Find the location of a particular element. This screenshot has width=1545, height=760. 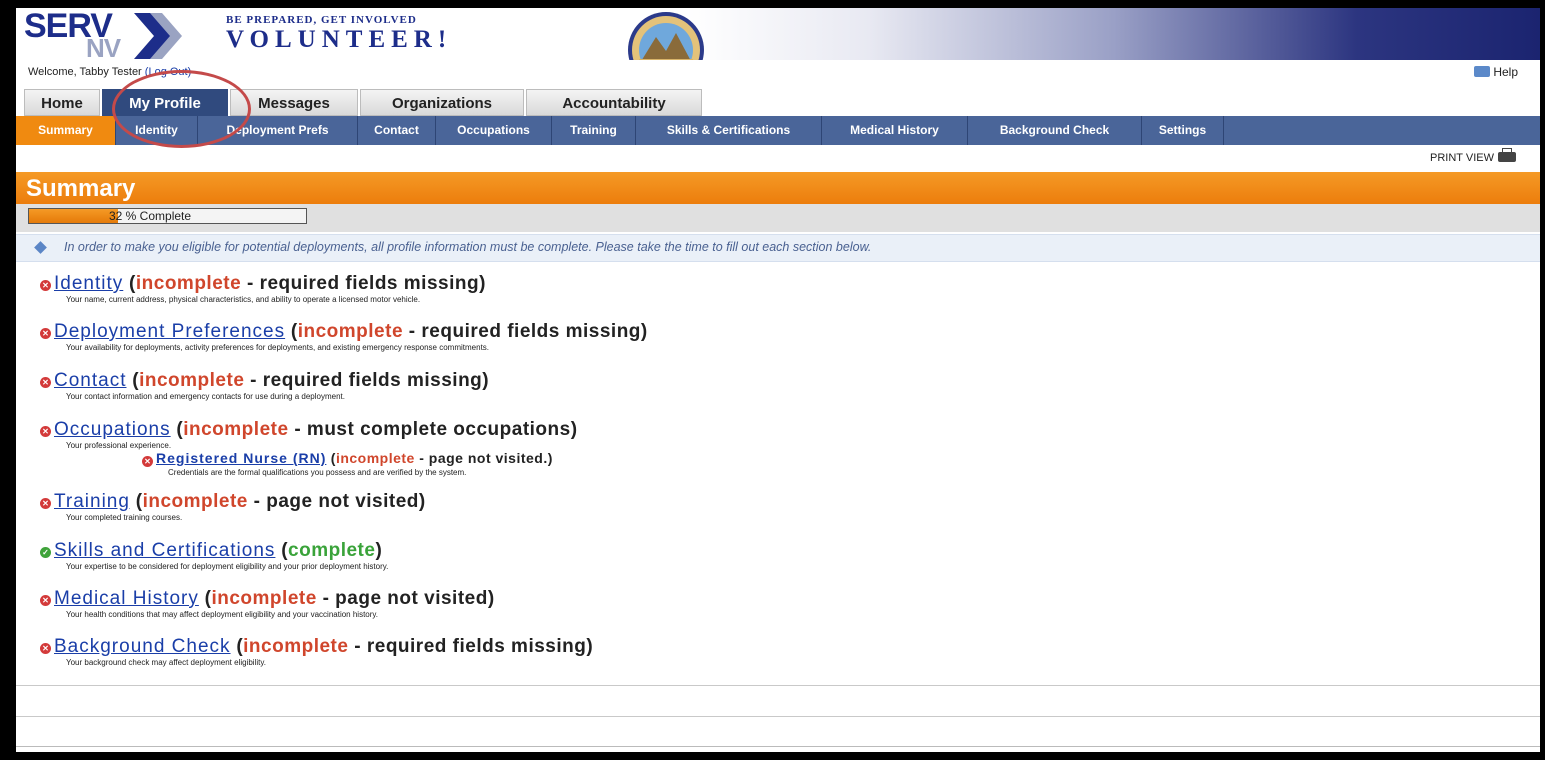

help-icon is located at coordinates (1482, 71).